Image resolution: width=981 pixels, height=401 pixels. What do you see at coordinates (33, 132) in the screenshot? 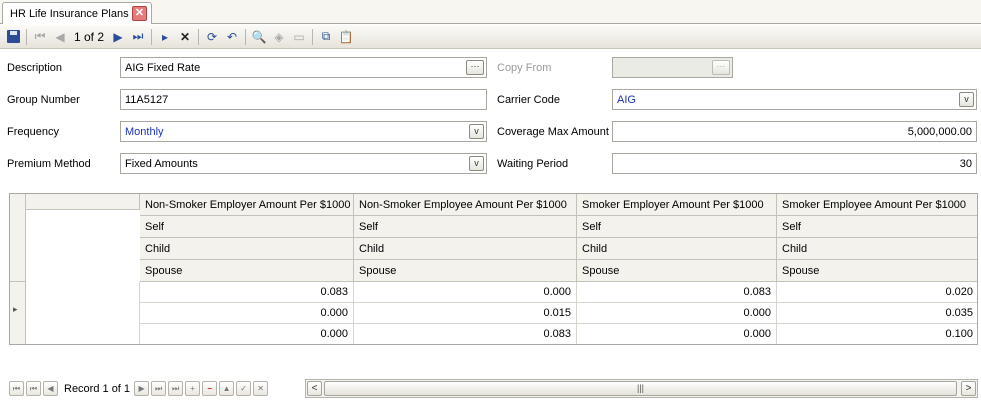
I see `frequency-label: Frequency` at bounding box center [33, 132].